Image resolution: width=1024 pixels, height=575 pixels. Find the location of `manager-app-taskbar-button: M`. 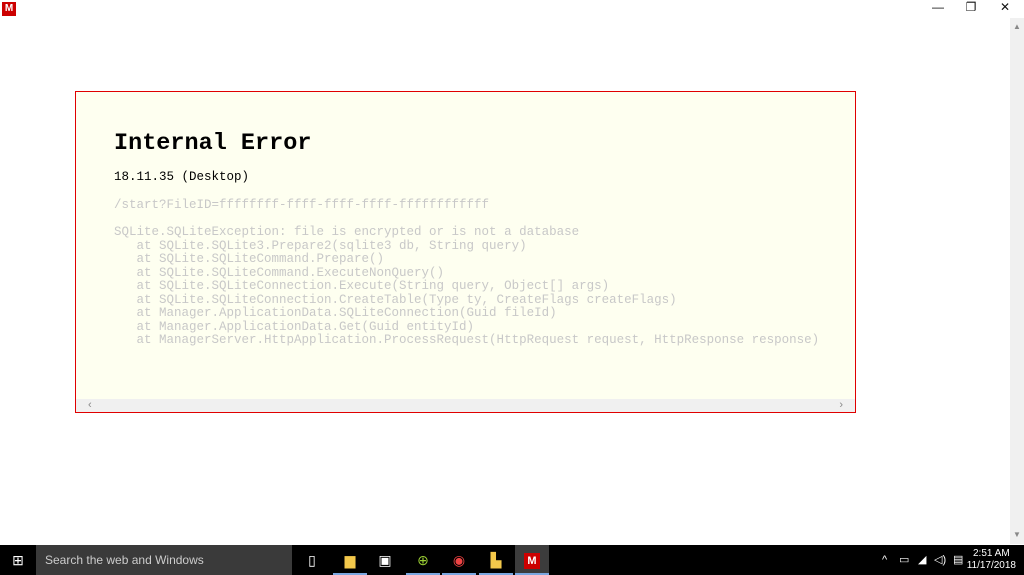

manager-app-taskbar-button: M is located at coordinates (532, 560).